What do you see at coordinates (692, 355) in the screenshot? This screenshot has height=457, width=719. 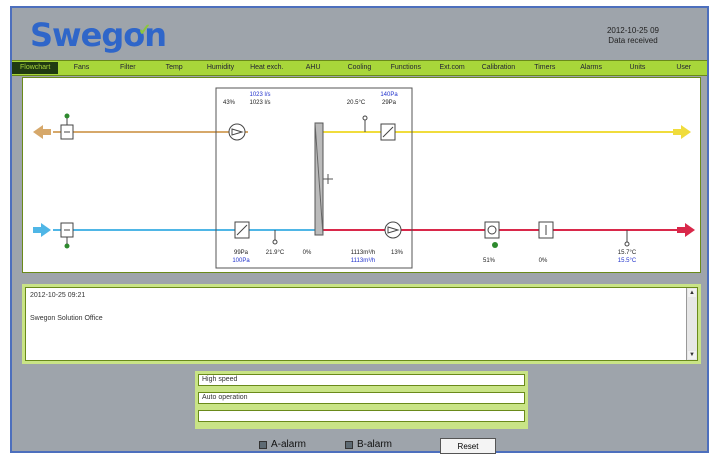 I see `scroll-down-icon: ▼` at bounding box center [692, 355].